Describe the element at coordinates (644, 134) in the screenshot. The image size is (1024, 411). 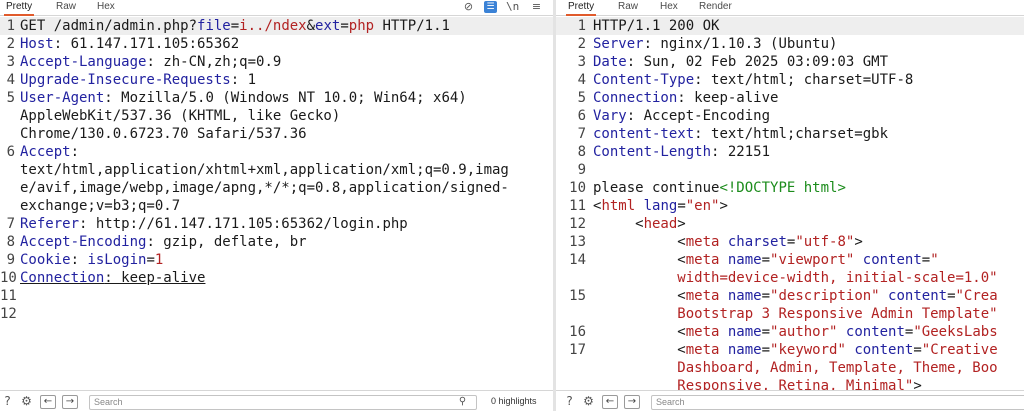
I see `code-token: content-text` at that location.